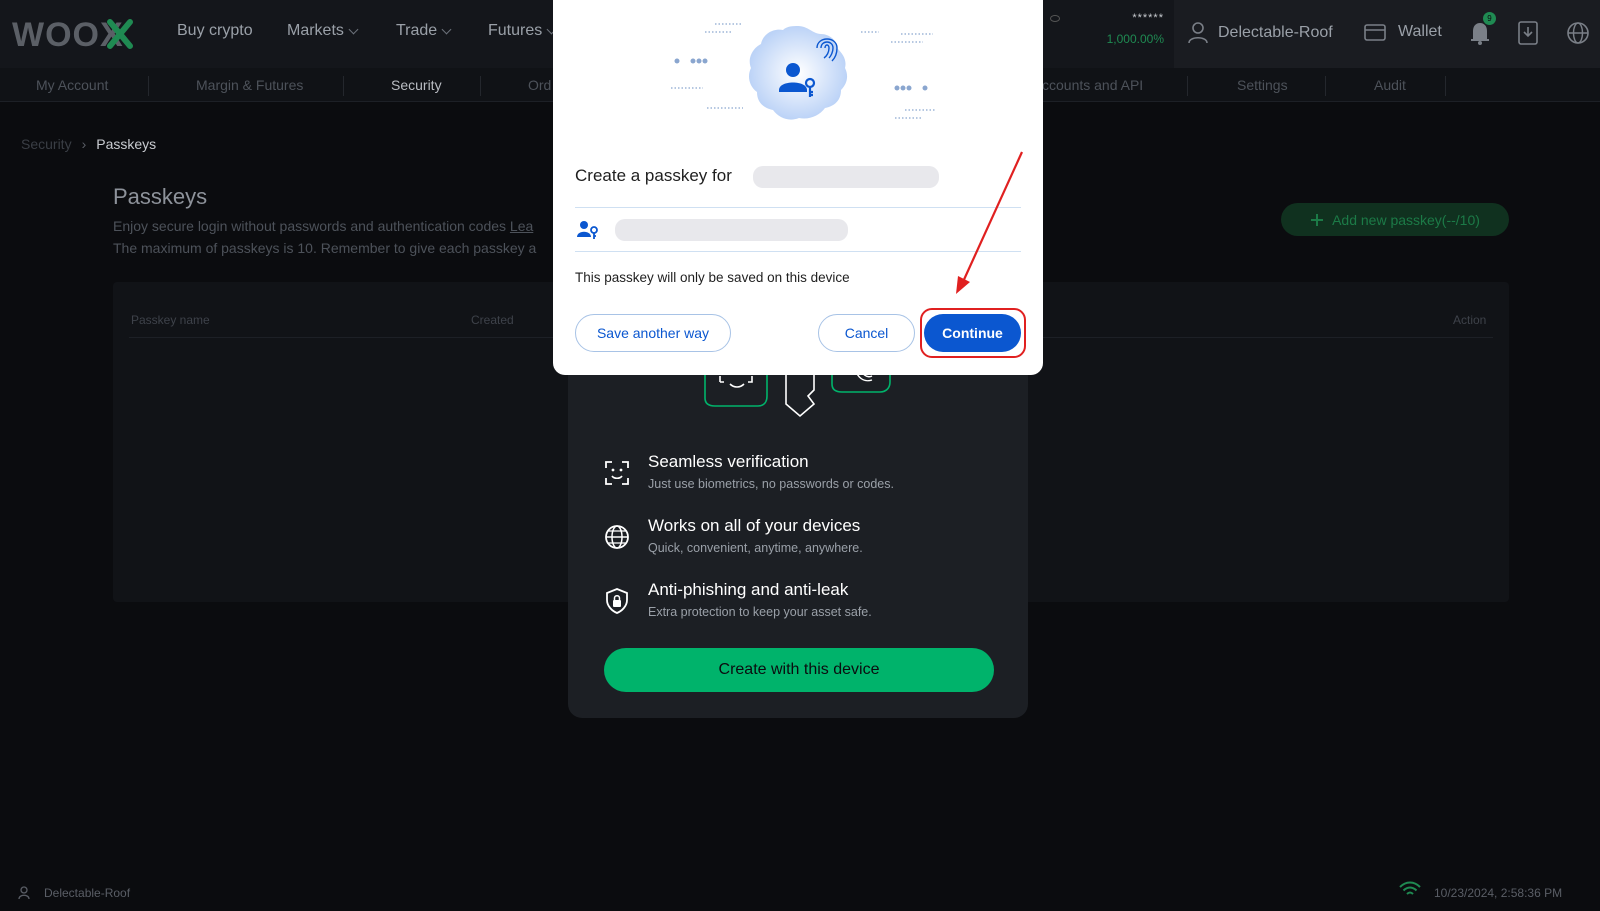  What do you see at coordinates (1390, 85) in the screenshot?
I see `subnav-audit: Audit` at bounding box center [1390, 85].